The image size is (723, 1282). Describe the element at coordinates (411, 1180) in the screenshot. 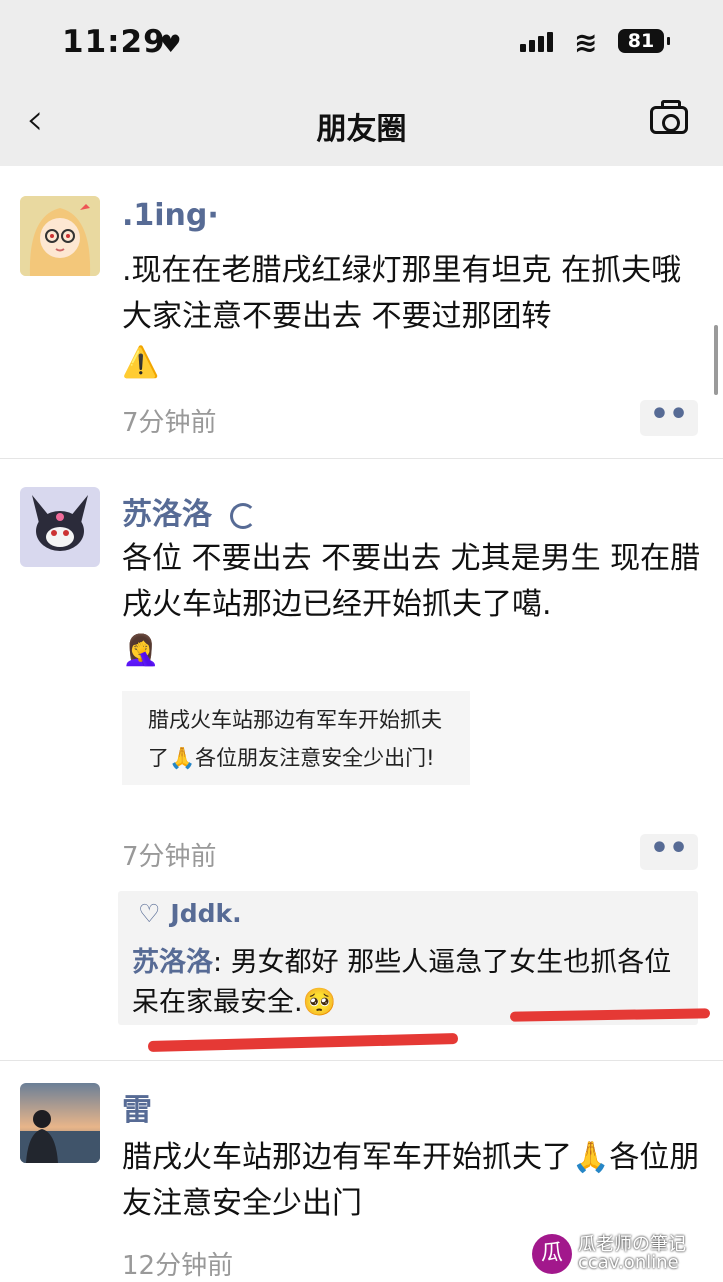

I see `post-content: 腊戌火车站那边有军车开始抓夫了🙏各位朋友注意安全少出门` at that location.